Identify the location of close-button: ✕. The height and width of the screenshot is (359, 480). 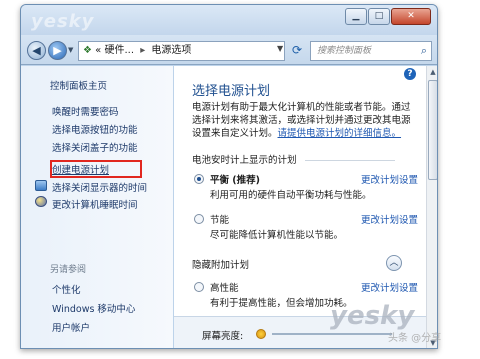
(411, 16).